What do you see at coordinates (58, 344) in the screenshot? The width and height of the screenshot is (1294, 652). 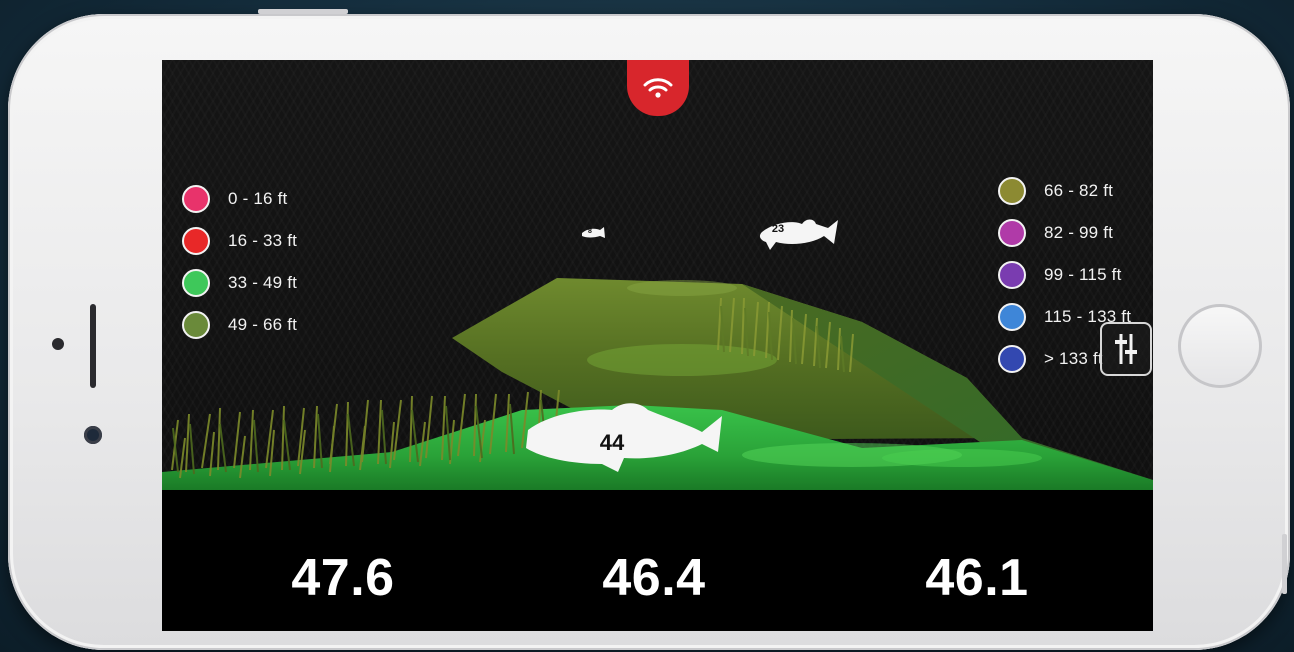 I see `proximity-sensor` at bounding box center [58, 344].